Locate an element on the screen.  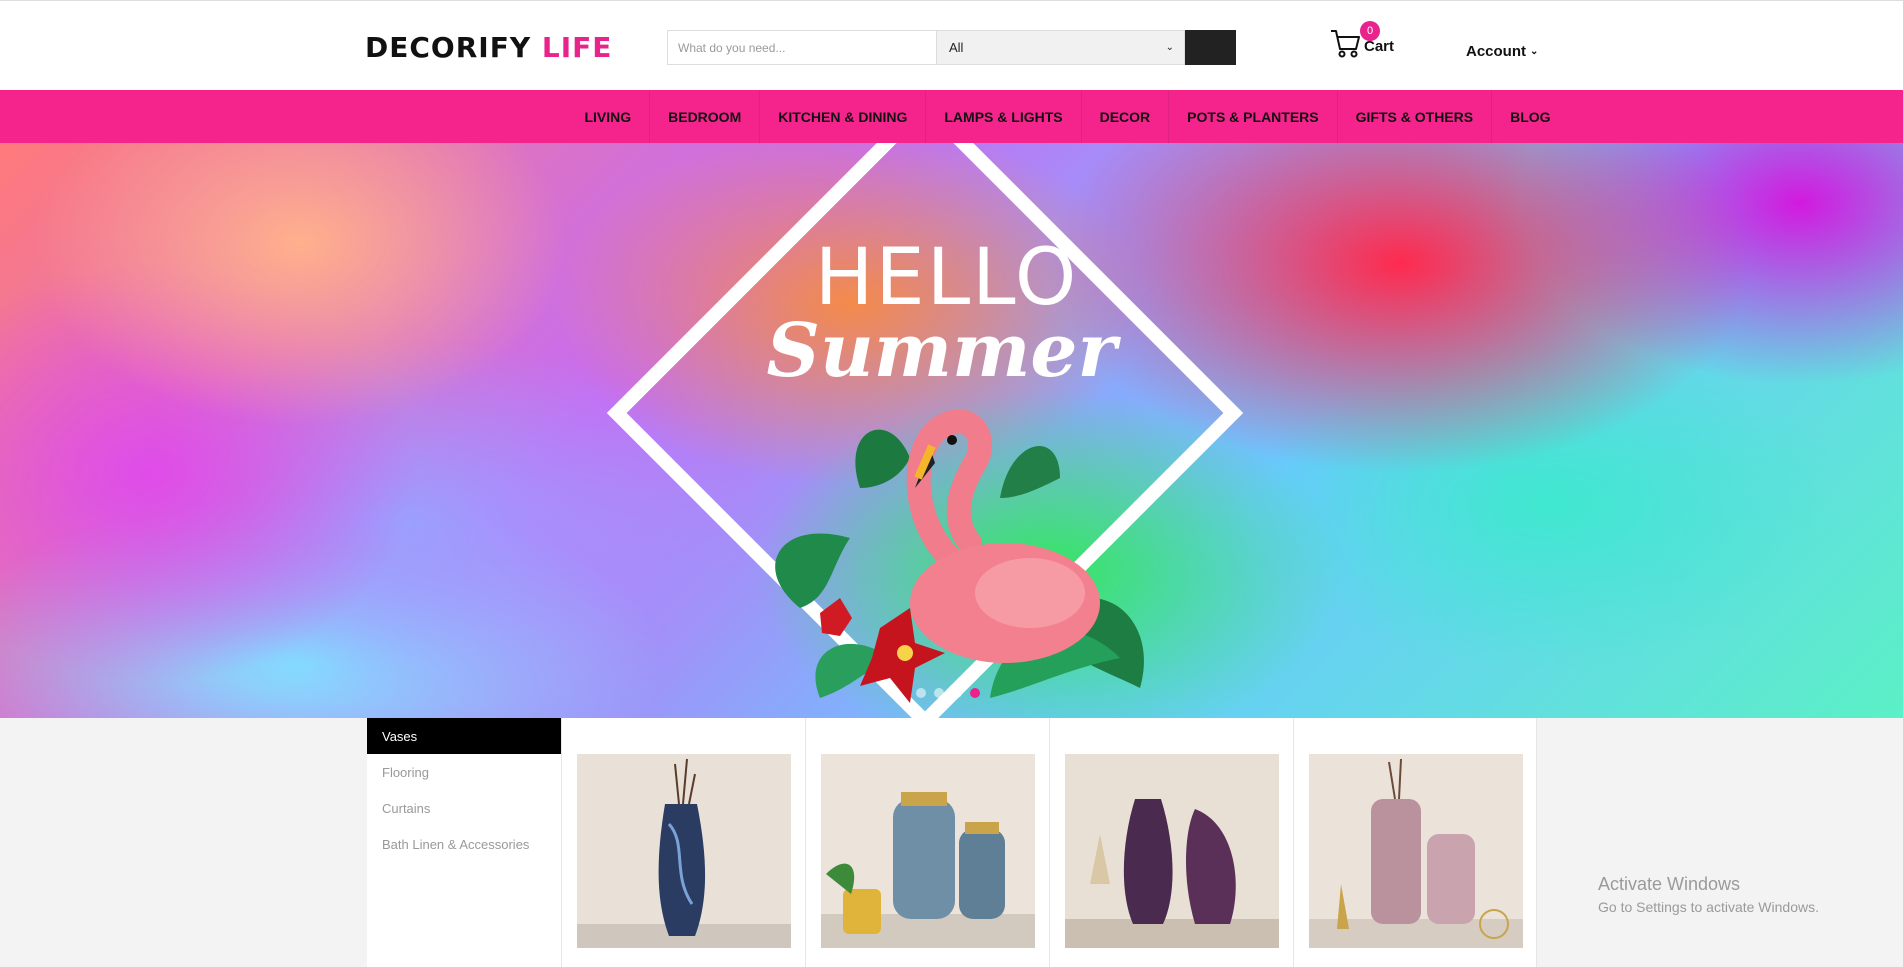
blue-swirl-vase-icon is located at coordinates (684, 851).